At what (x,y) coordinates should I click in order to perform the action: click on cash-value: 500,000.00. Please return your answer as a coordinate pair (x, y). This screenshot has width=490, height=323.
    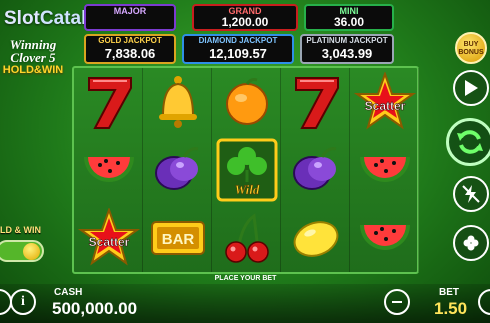
    Looking at the image, I should click on (95, 308).